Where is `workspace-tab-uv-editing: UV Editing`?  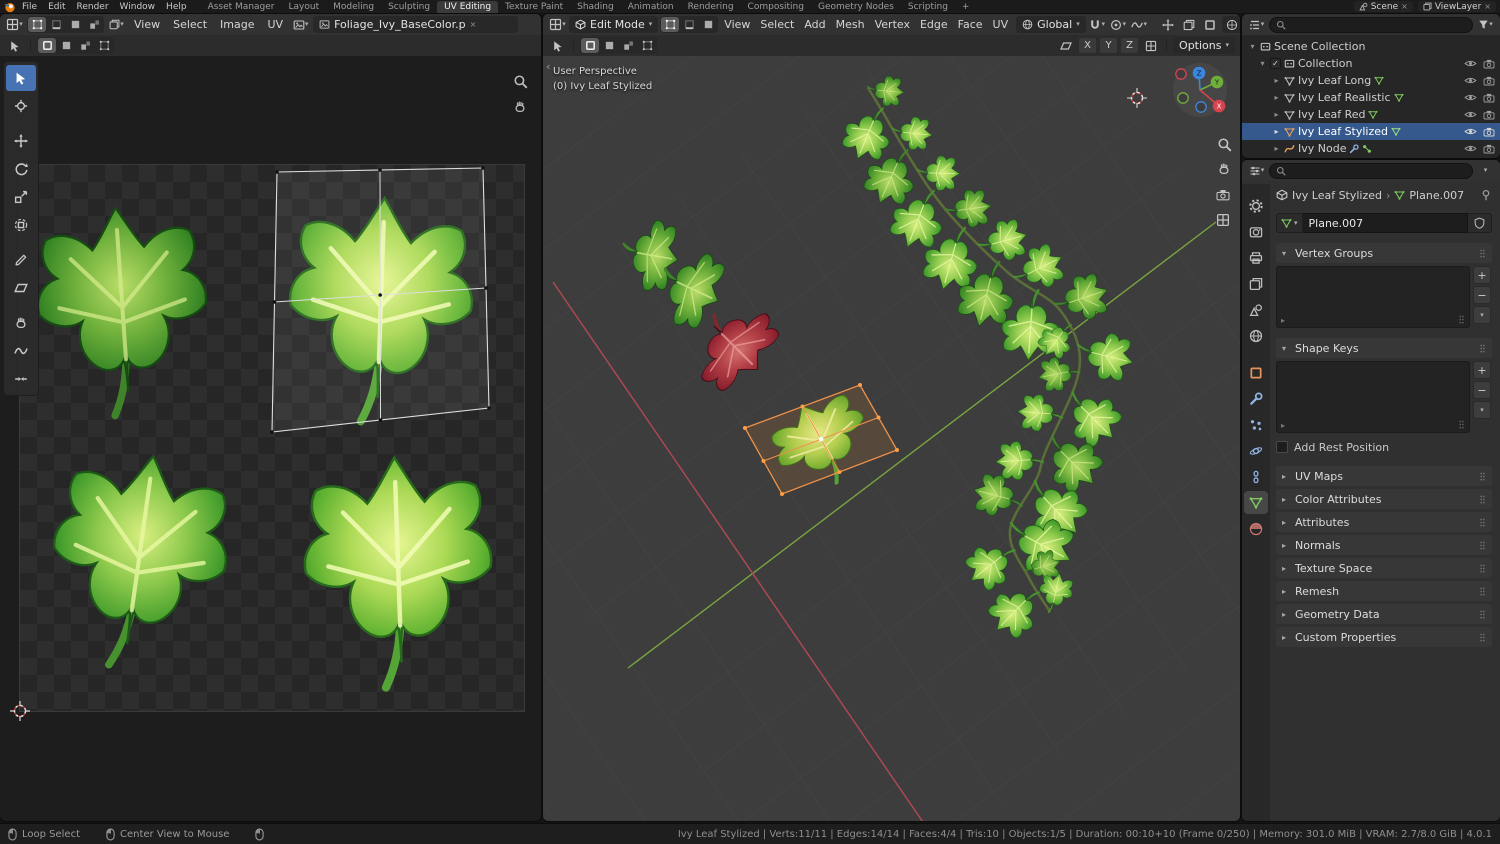 workspace-tab-uv-editing: UV Editing is located at coordinates (468, 6).